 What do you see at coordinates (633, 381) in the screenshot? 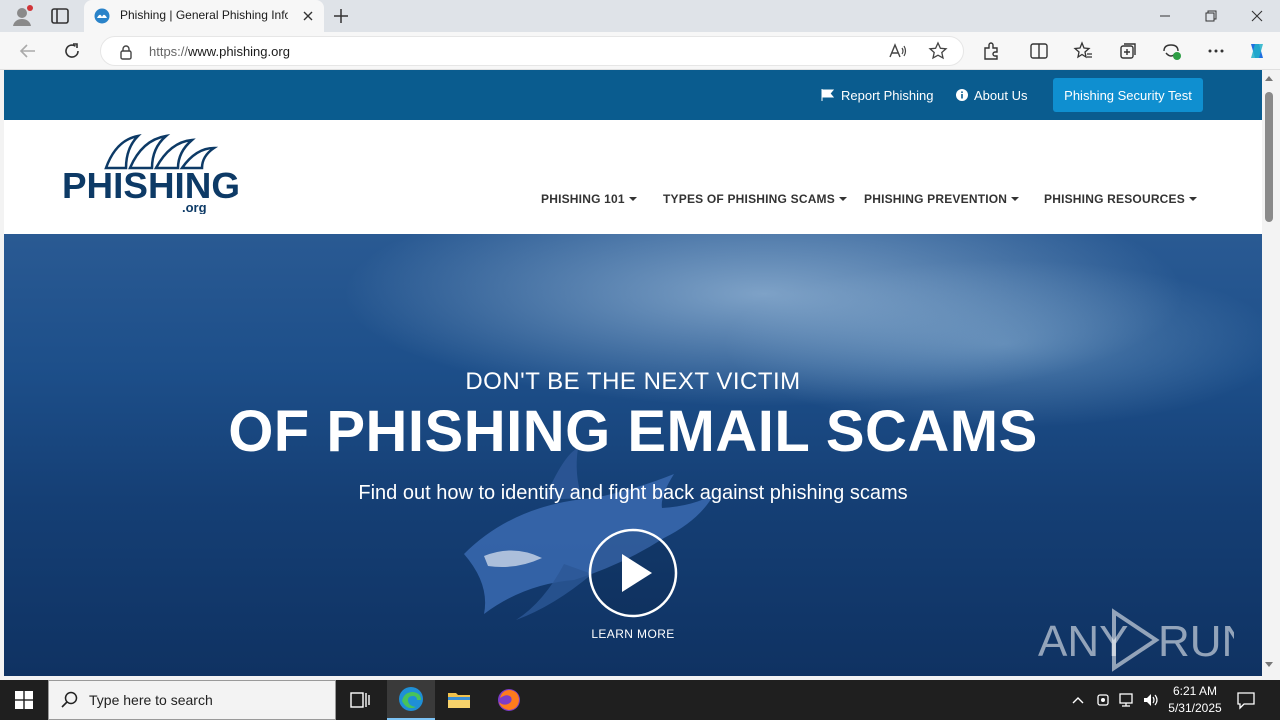
I see `hero-kicker: DON'T BE THE NEXT VICTIM` at bounding box center [633, 381].